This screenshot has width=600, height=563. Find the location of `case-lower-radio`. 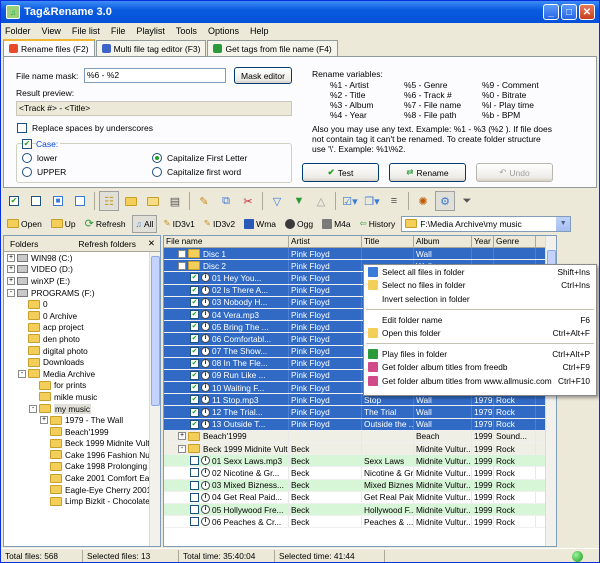

case-lower-radio is located at coordinates (27, 158).